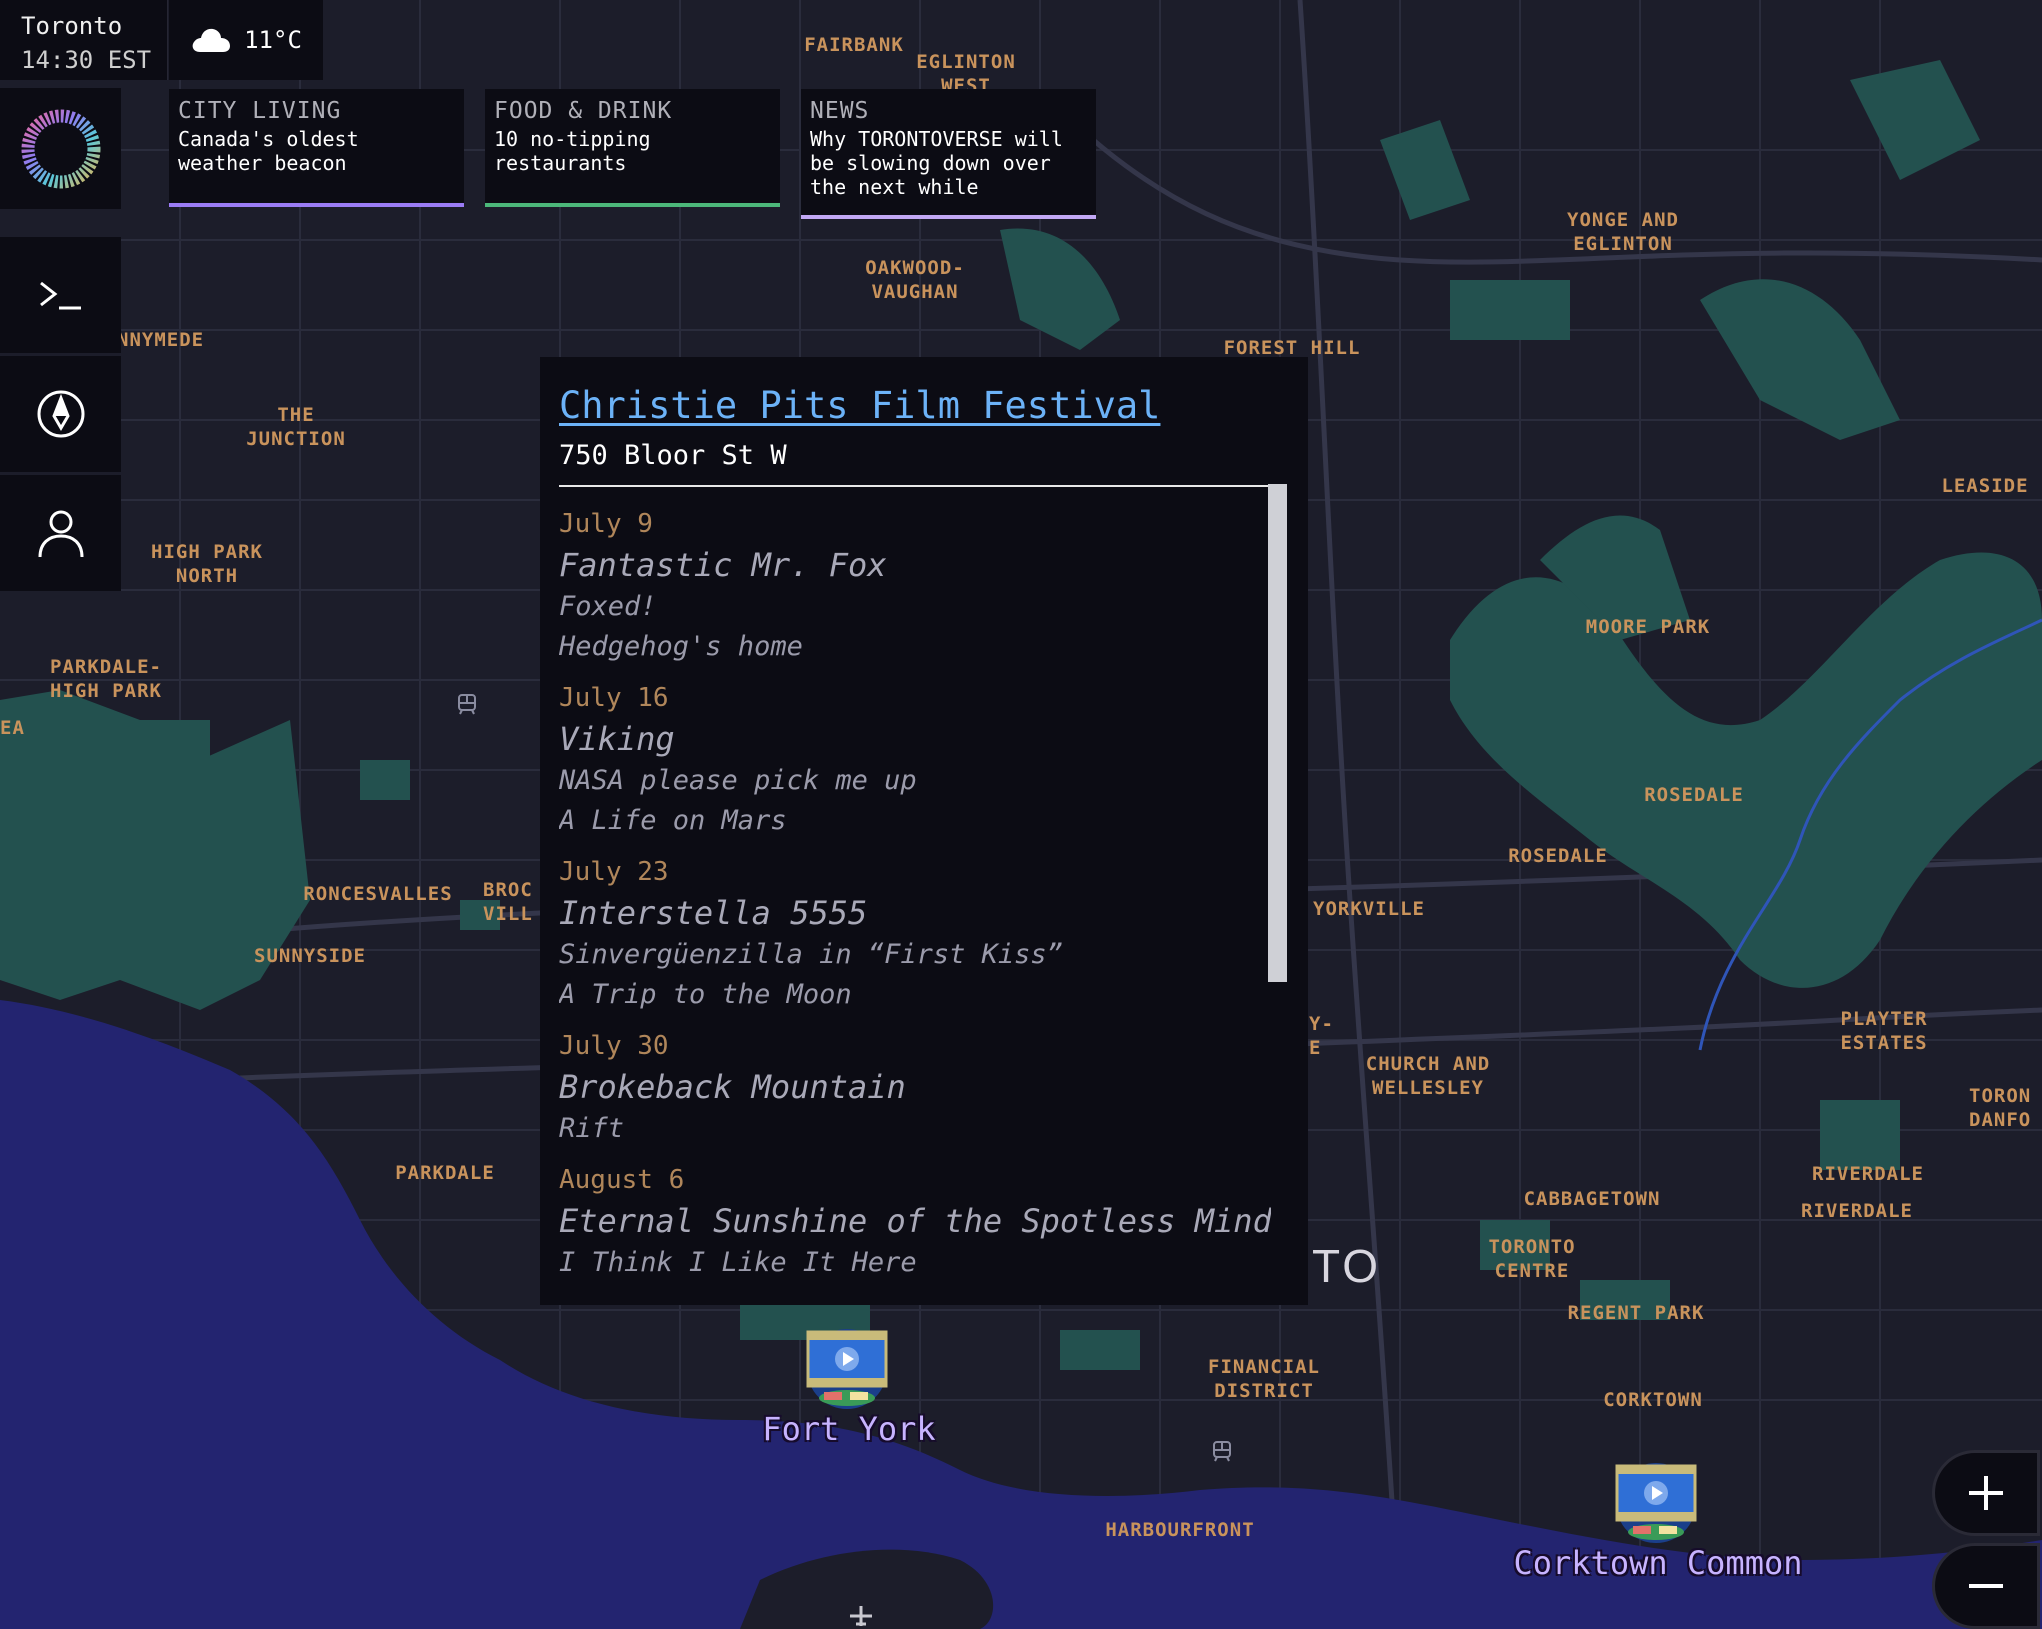 This screenshot has width=2042, height=1629. I want to click on user-icon, so click(60, 534).